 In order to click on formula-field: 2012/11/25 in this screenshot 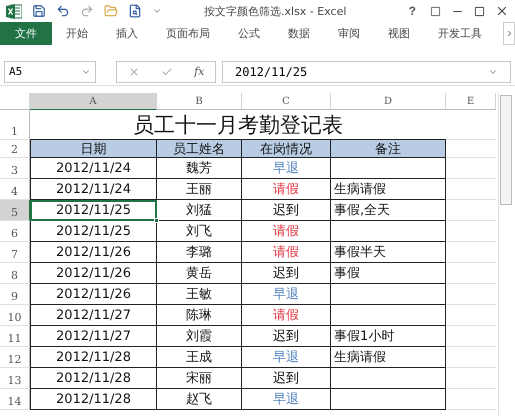, I will do `click(366, 71)`.